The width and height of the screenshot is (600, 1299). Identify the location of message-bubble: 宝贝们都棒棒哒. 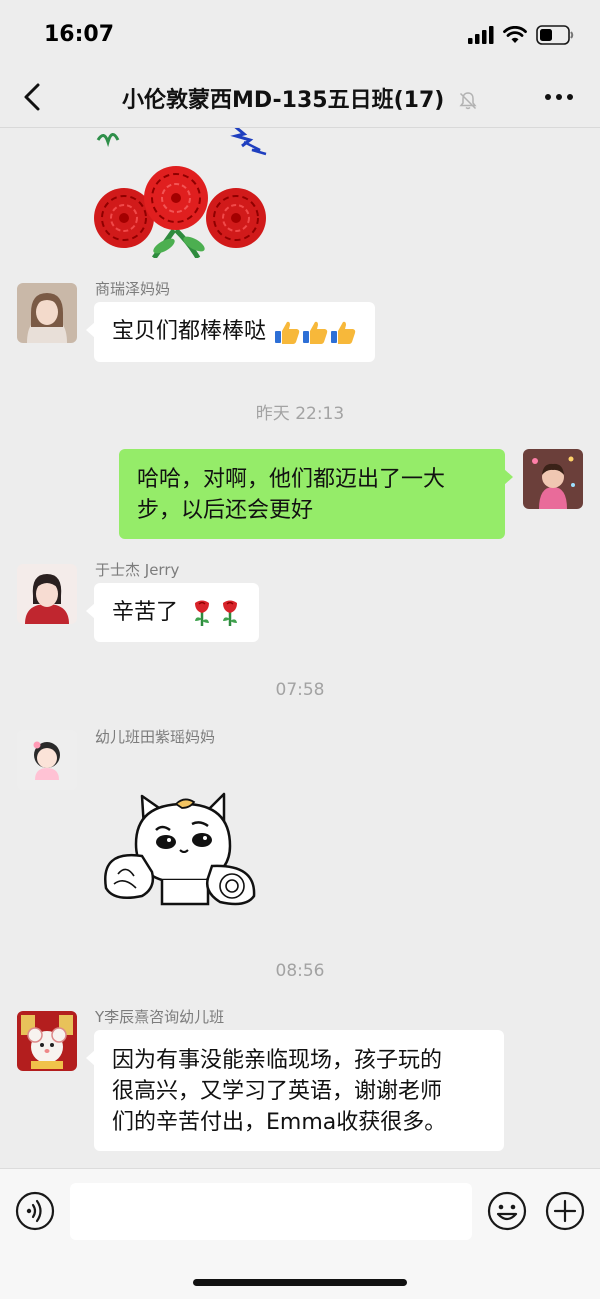
(230, 332).